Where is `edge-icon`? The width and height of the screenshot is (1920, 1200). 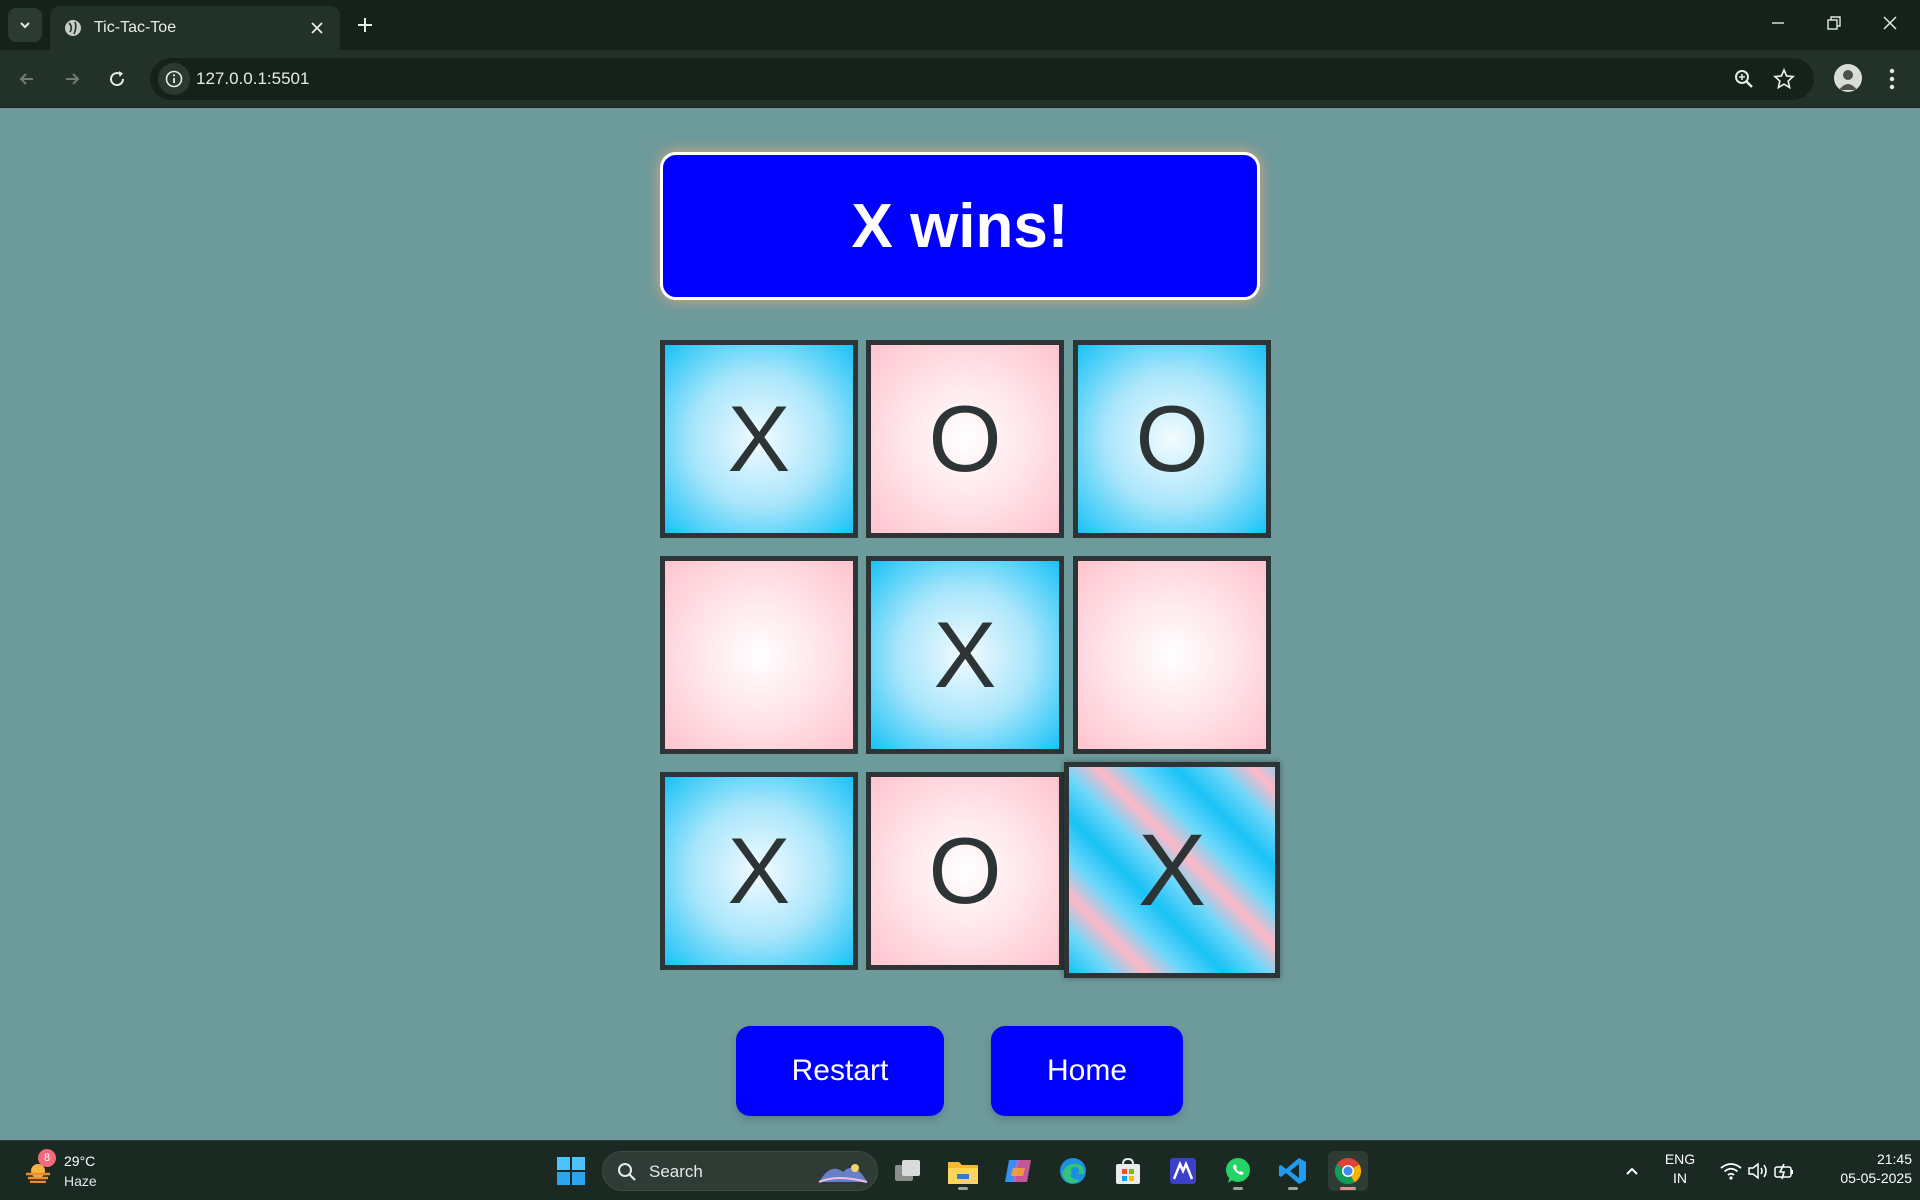 edge-icon is located at coordinates (1073, 1171).